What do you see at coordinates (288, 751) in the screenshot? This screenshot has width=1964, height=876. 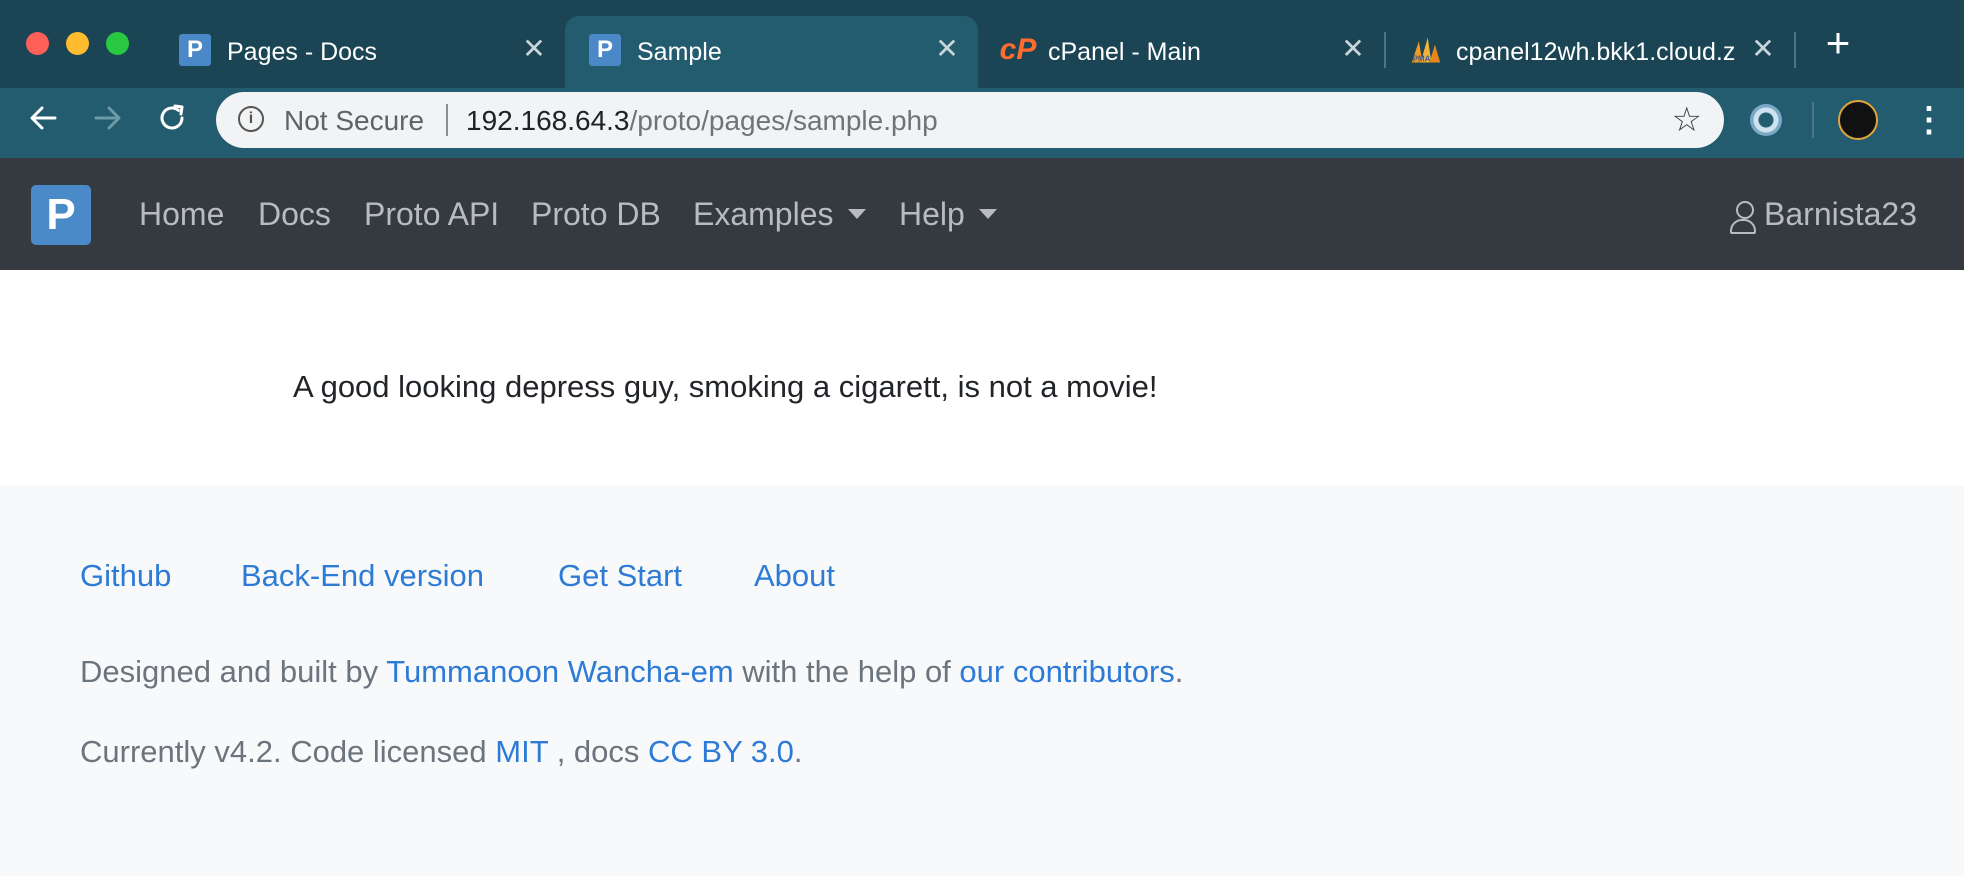 I see `license-prefix: Currently v4.2. Code licensed` at bounding box center [288, 751].